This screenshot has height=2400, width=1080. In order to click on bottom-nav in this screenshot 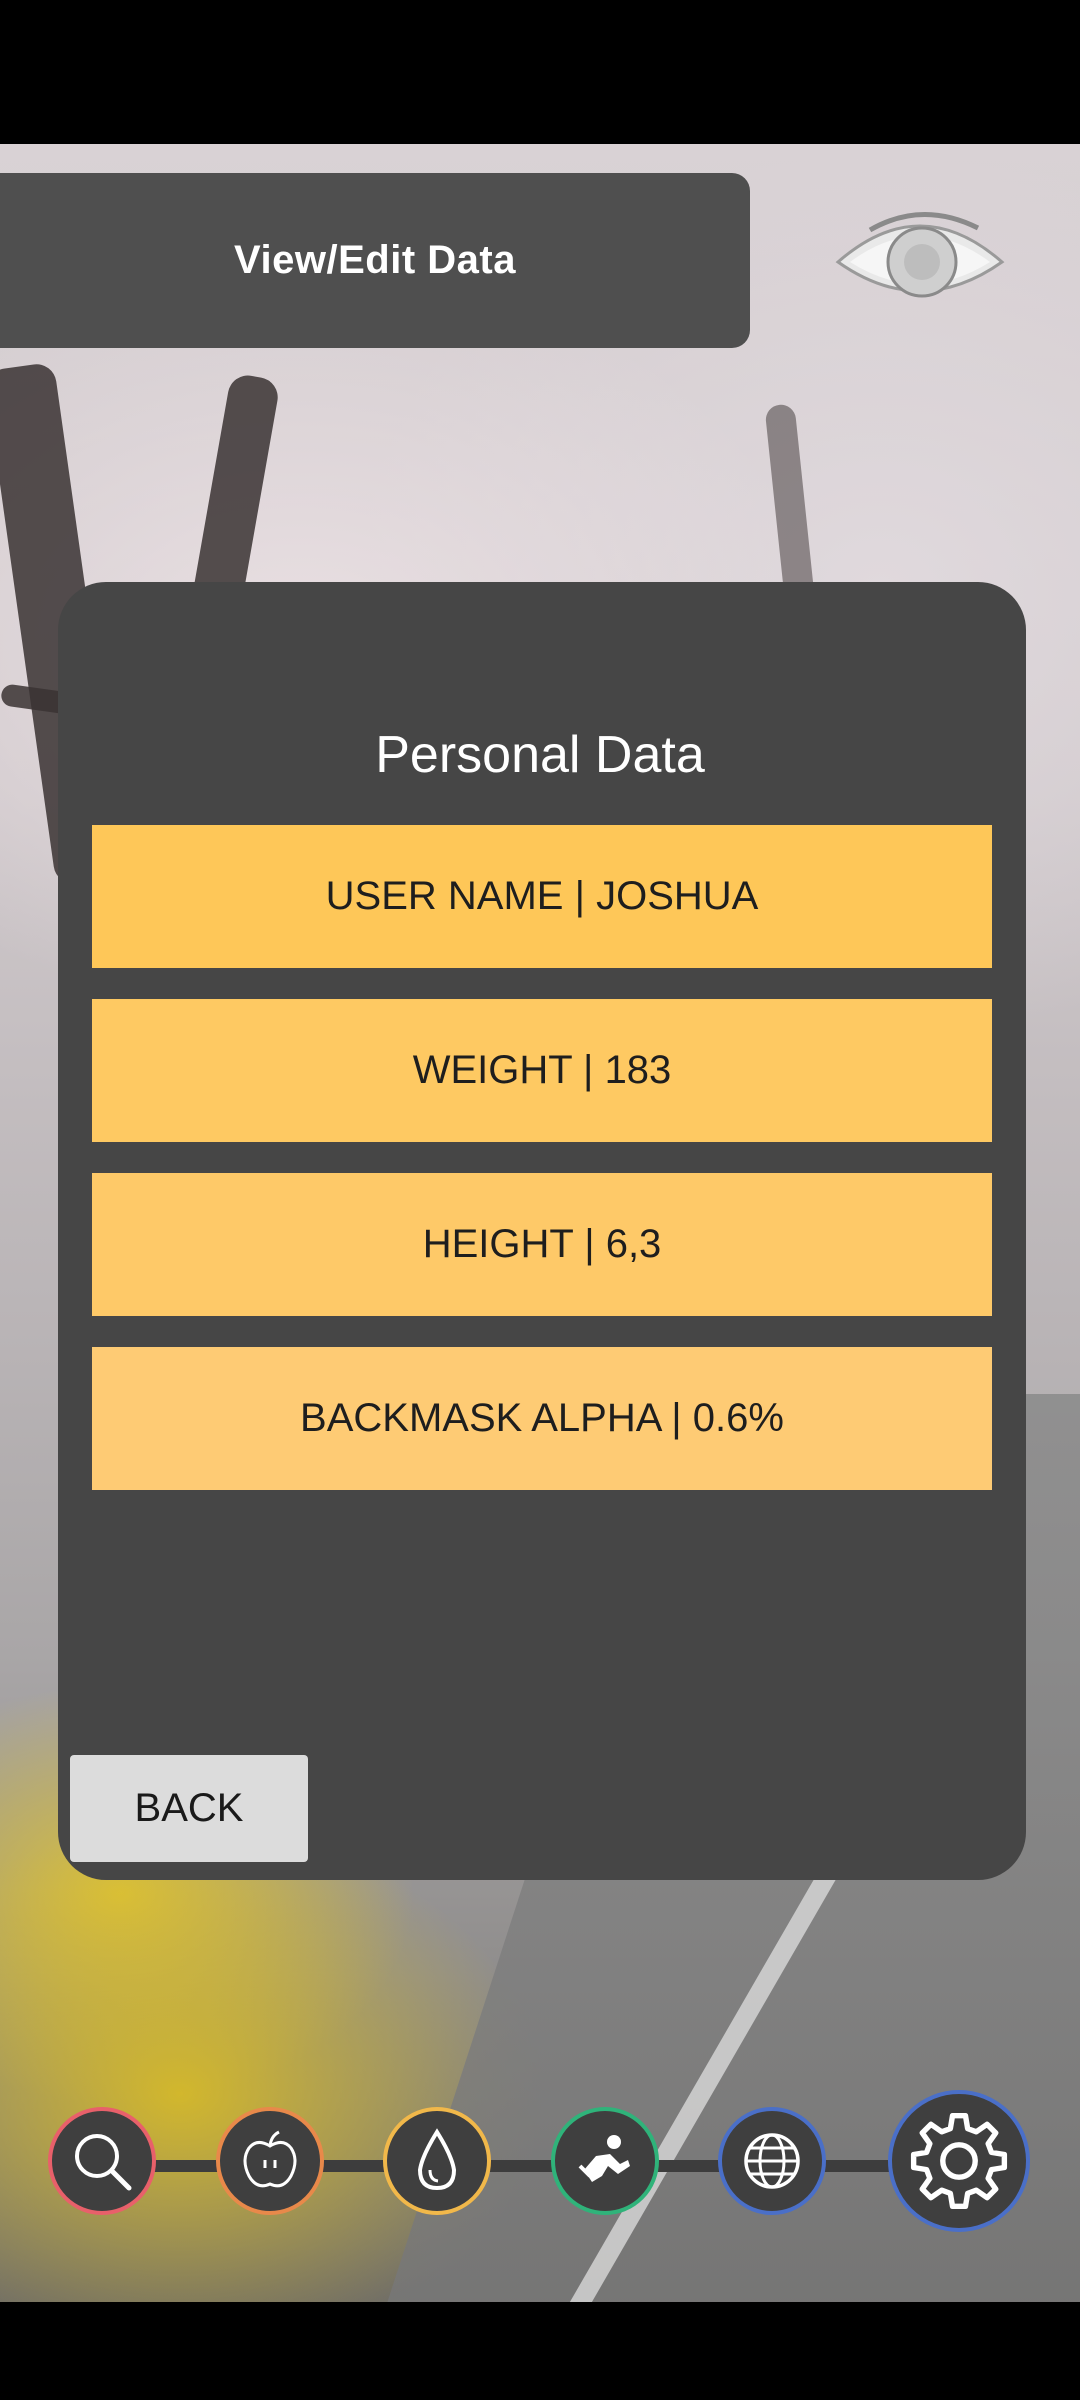, I will do `click(540, 2160)`.